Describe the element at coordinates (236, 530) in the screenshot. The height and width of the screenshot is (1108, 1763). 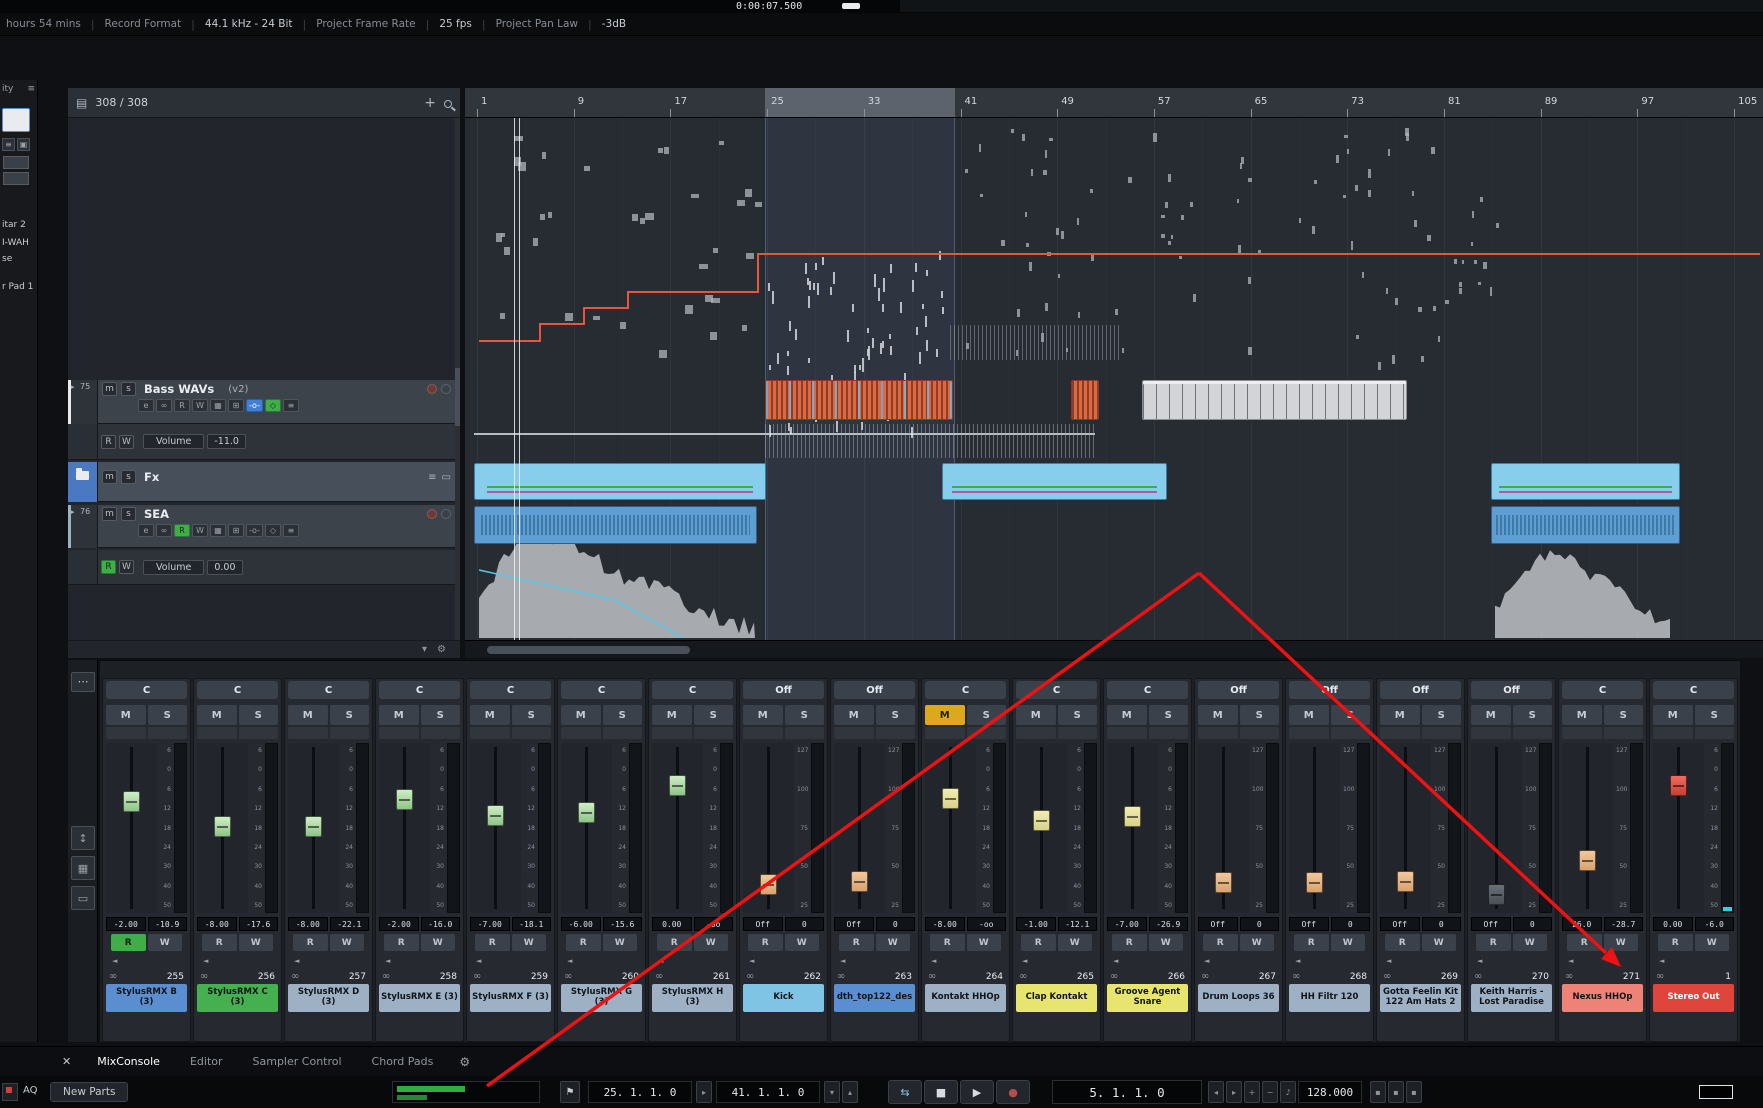
I see `track-control-button: ⊞` at that location.